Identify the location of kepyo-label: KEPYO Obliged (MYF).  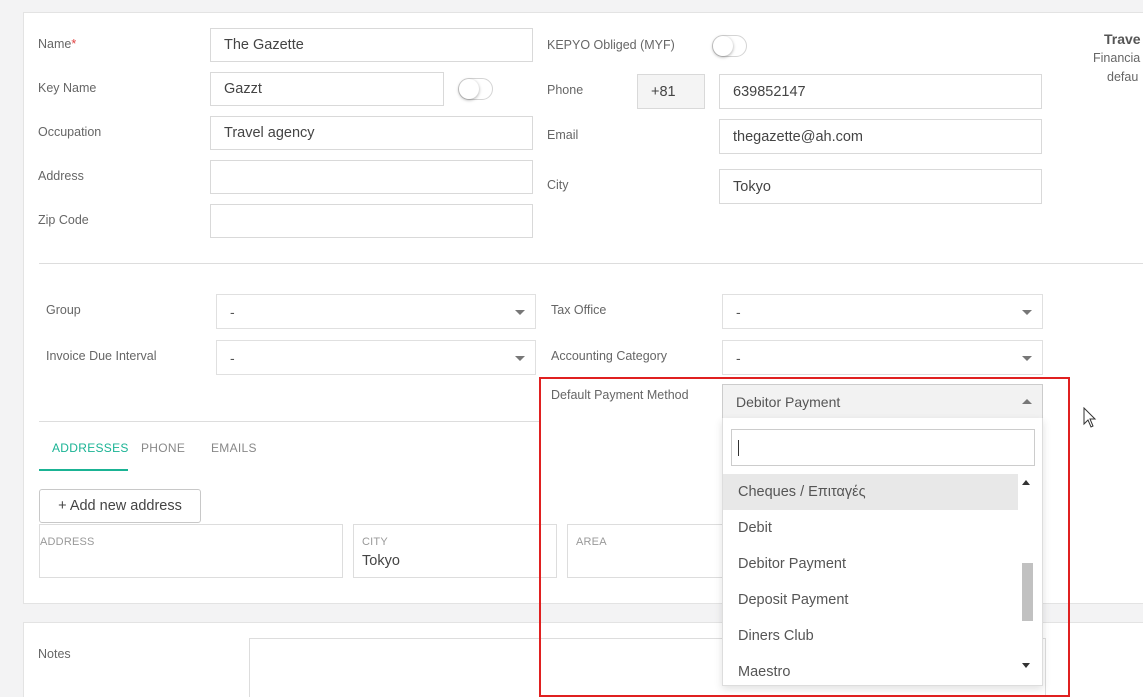
(611, 45).